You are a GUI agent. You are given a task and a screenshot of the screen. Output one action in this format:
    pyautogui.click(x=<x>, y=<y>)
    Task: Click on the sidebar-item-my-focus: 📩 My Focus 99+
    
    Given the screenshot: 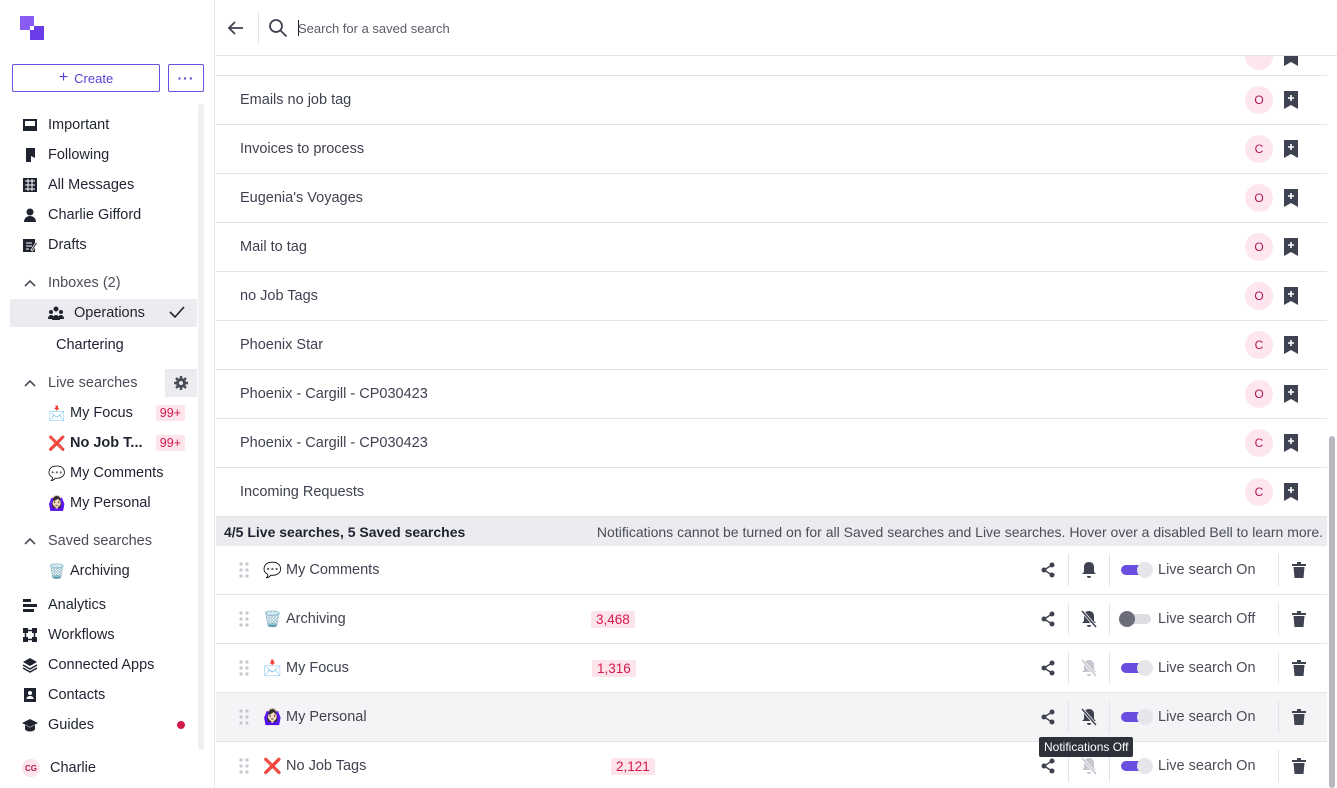 What is the action you would take?
    pyautogui.click(x=103, y=413)
    